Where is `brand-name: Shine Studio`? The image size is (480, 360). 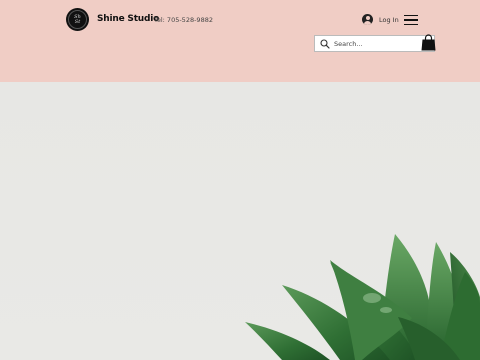
brand-name: Shine Studio is located at coordinates (128, 19).